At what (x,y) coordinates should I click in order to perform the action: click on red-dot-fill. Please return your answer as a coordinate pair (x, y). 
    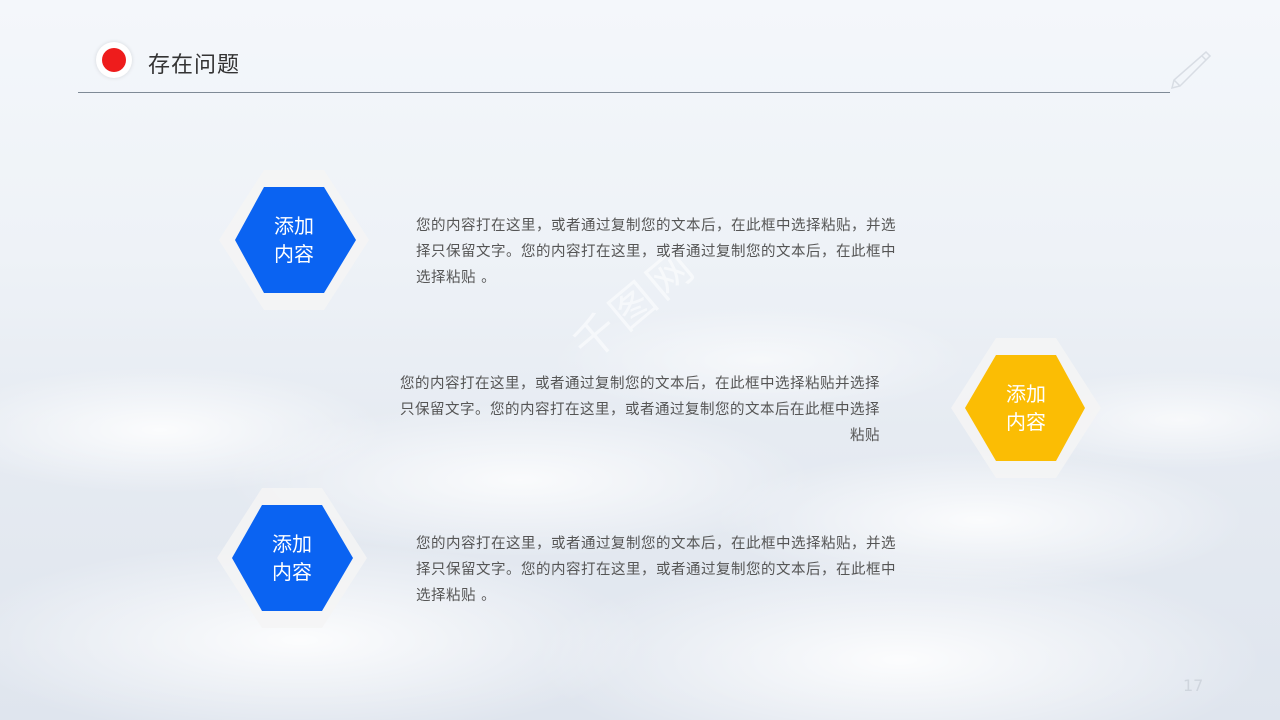
    Looking at the image, I should click on (114, 60).